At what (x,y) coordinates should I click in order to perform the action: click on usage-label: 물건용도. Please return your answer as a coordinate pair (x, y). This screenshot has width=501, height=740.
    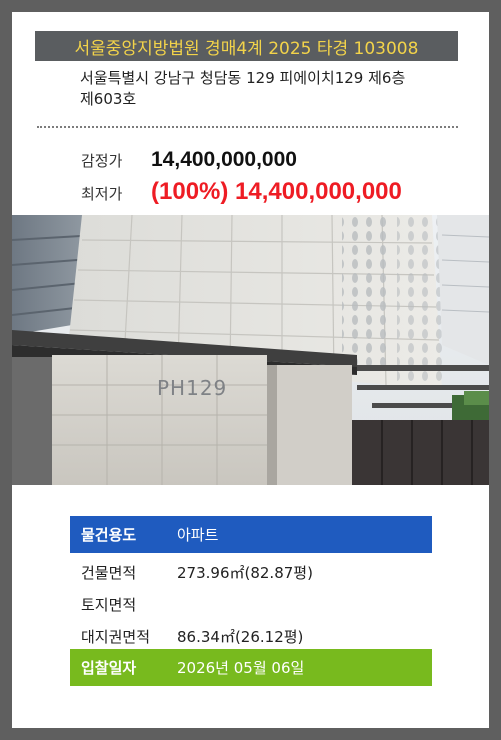
    Looking at the image, I should click on (109, 535).